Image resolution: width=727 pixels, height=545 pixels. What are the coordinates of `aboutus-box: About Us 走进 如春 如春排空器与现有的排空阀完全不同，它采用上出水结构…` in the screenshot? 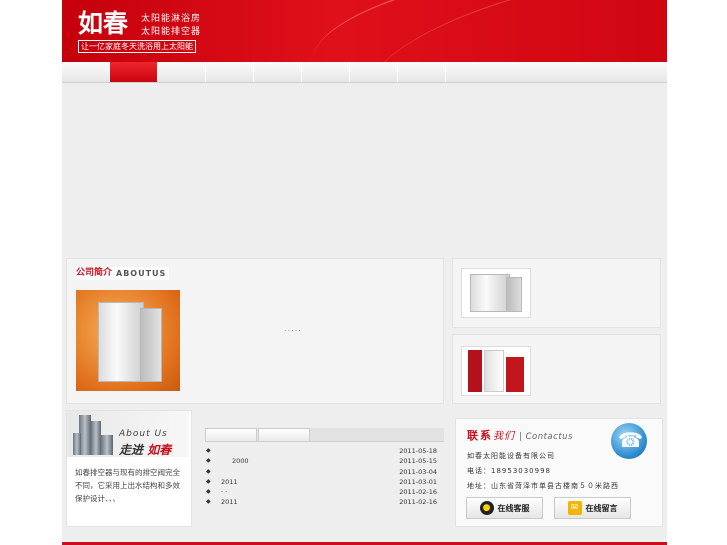 It's located at (129, 468).